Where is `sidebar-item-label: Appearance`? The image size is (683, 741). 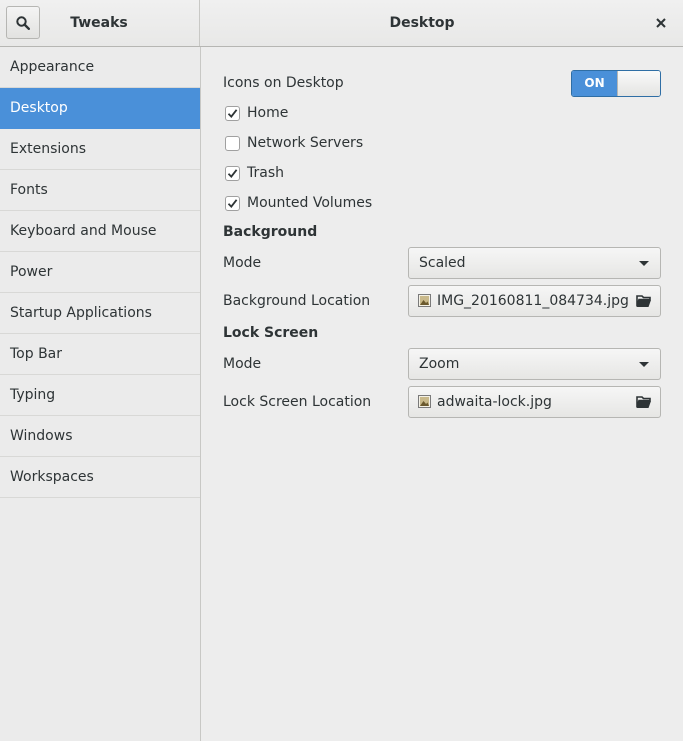 sidebar-item-label: Appearance is located at coordinates (52, 67).